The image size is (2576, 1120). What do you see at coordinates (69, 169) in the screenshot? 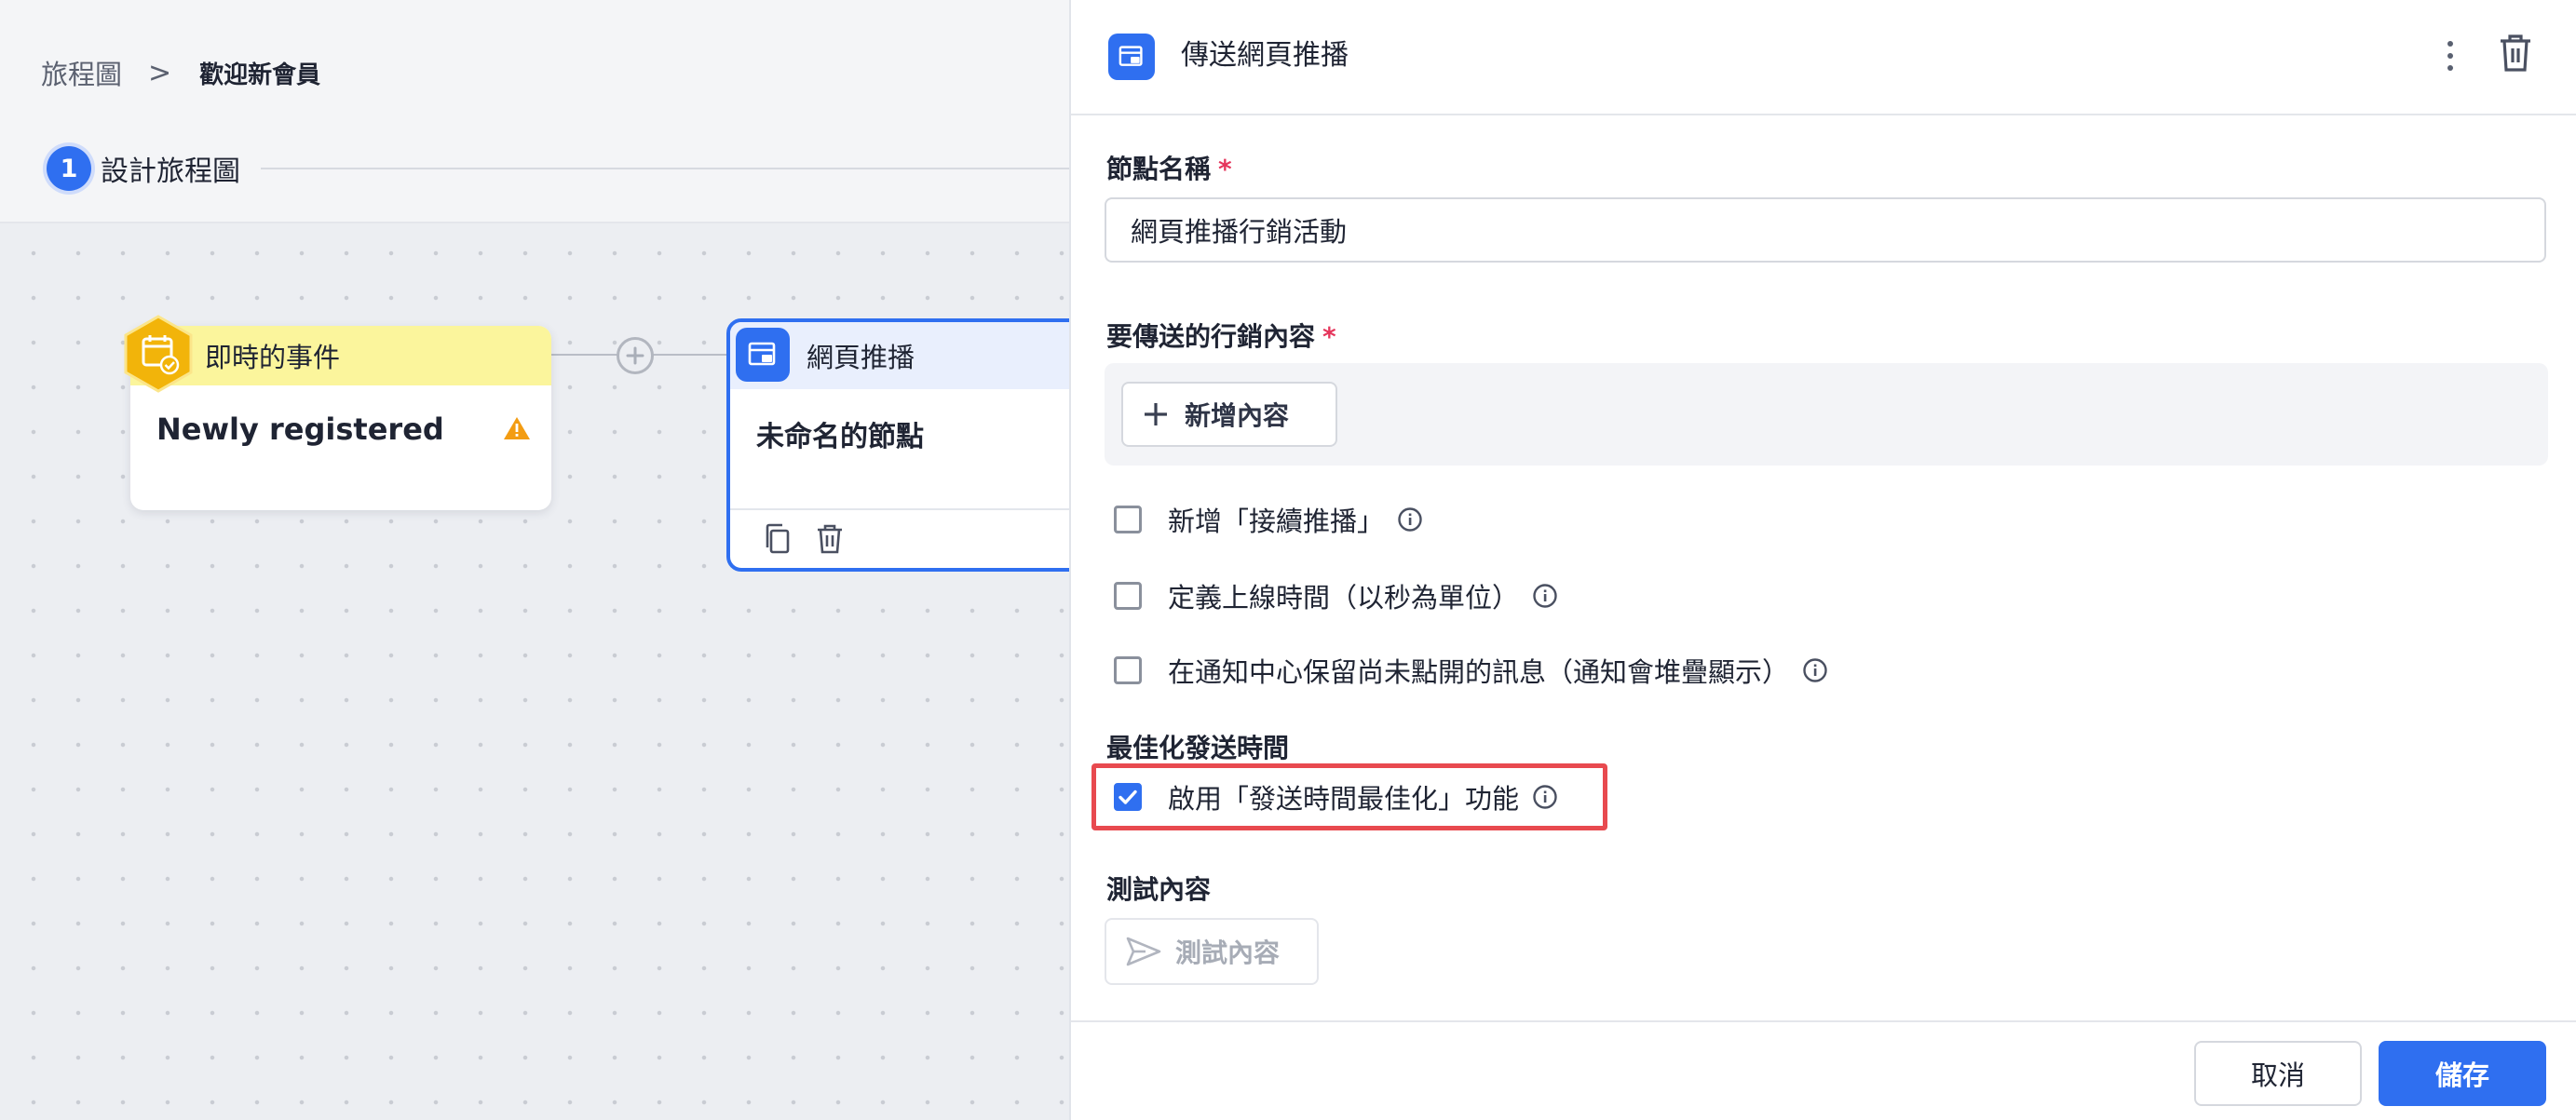
I see `step-number: 1` at bounding box center [69, 169].